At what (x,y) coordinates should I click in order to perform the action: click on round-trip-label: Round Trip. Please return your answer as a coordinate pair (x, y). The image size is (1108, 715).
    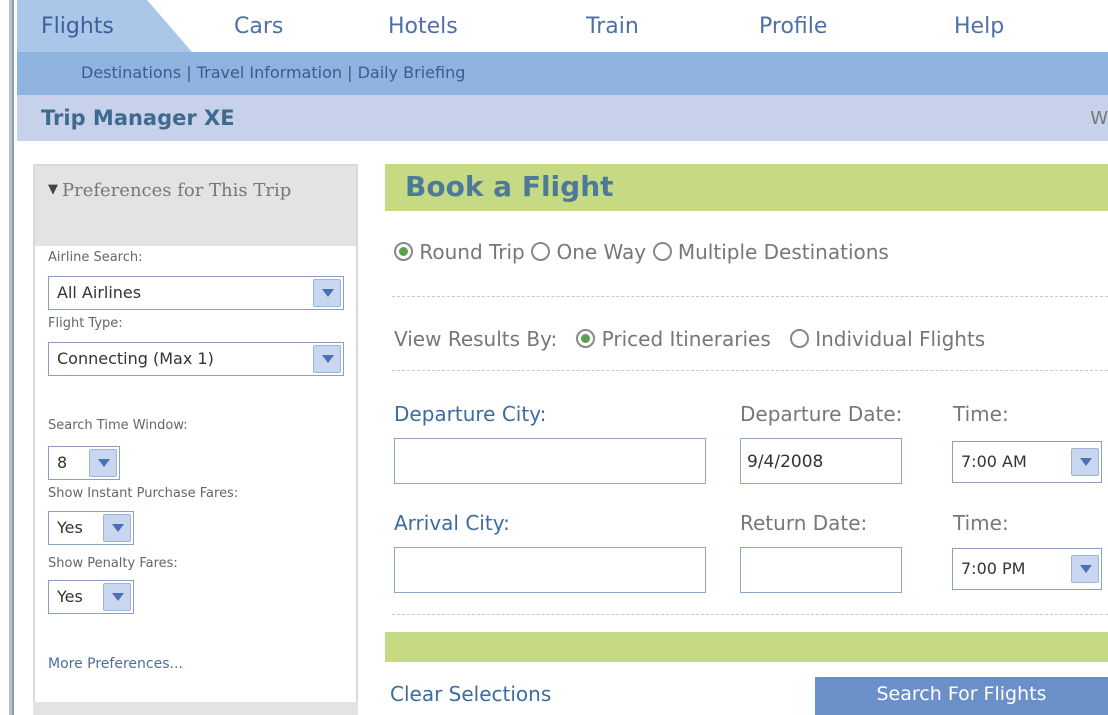
    Looking at the image, I should click on (471, 252).